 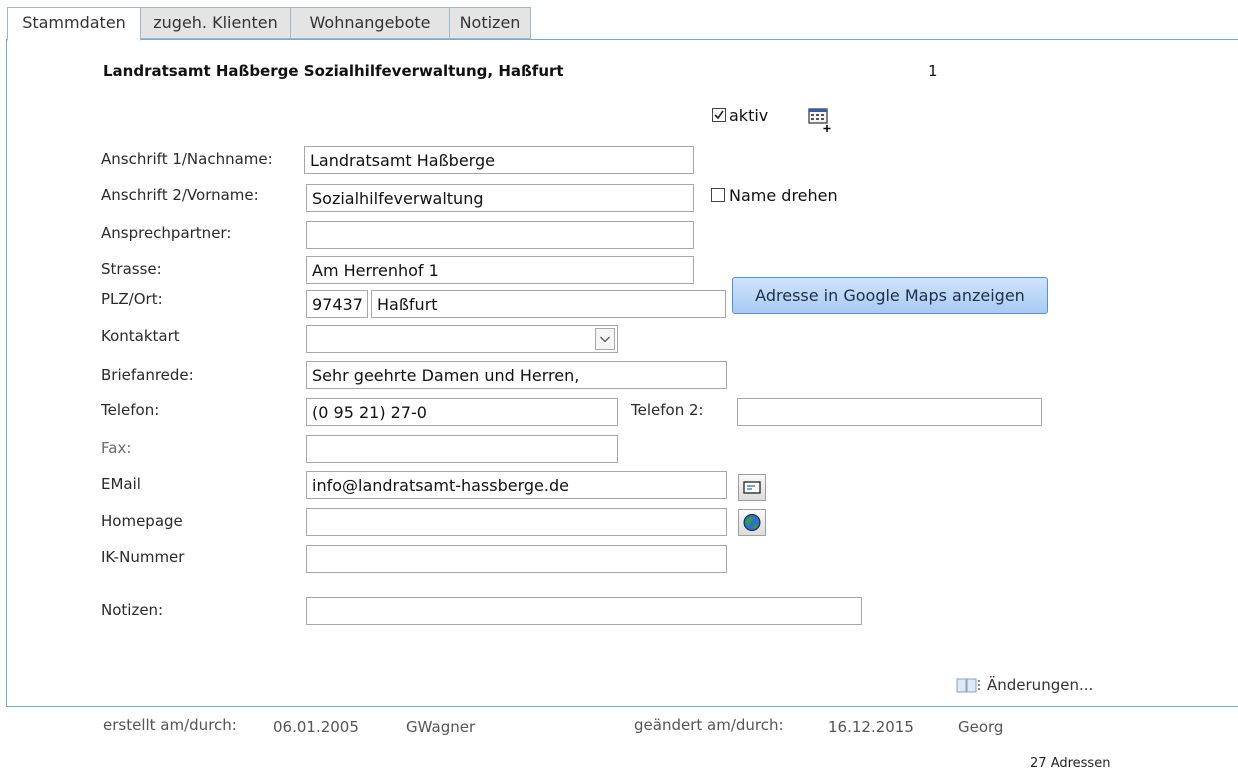 I want to click on dropdown-button, so click(x=605, y=339).